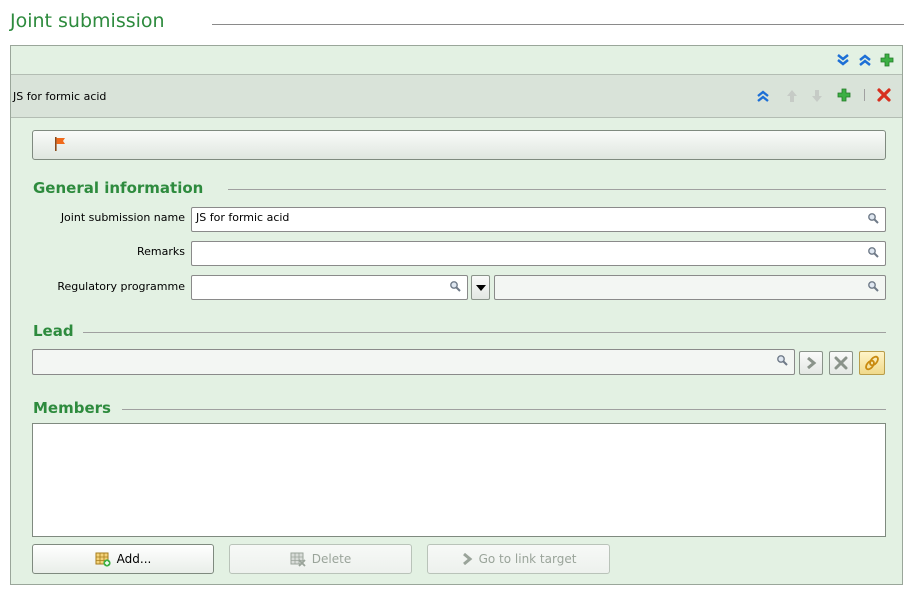 This screenshot has width=906, height=595. Describe the element at coordinates (243, 217) in the screenshot. I see `joint-submission-name-value: JS for formic acid` at that location.